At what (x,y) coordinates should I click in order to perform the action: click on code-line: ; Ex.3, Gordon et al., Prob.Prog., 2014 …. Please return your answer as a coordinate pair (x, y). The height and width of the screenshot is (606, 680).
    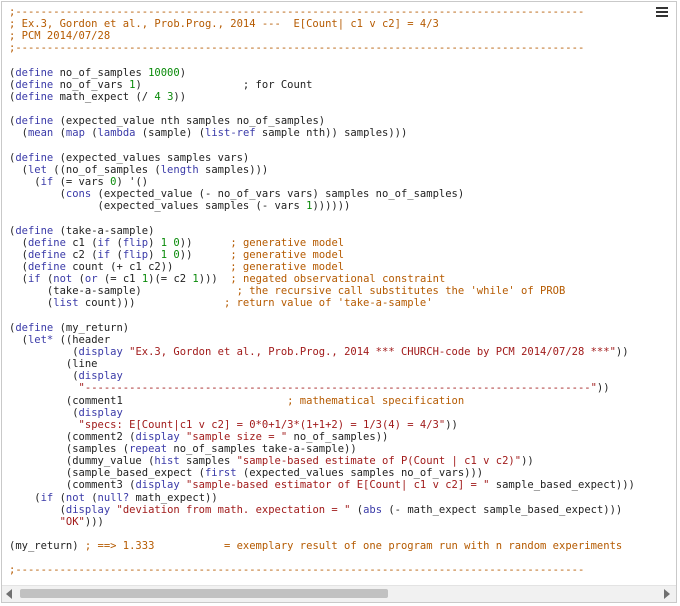
    Looking at the image, I should click on (340, 24).